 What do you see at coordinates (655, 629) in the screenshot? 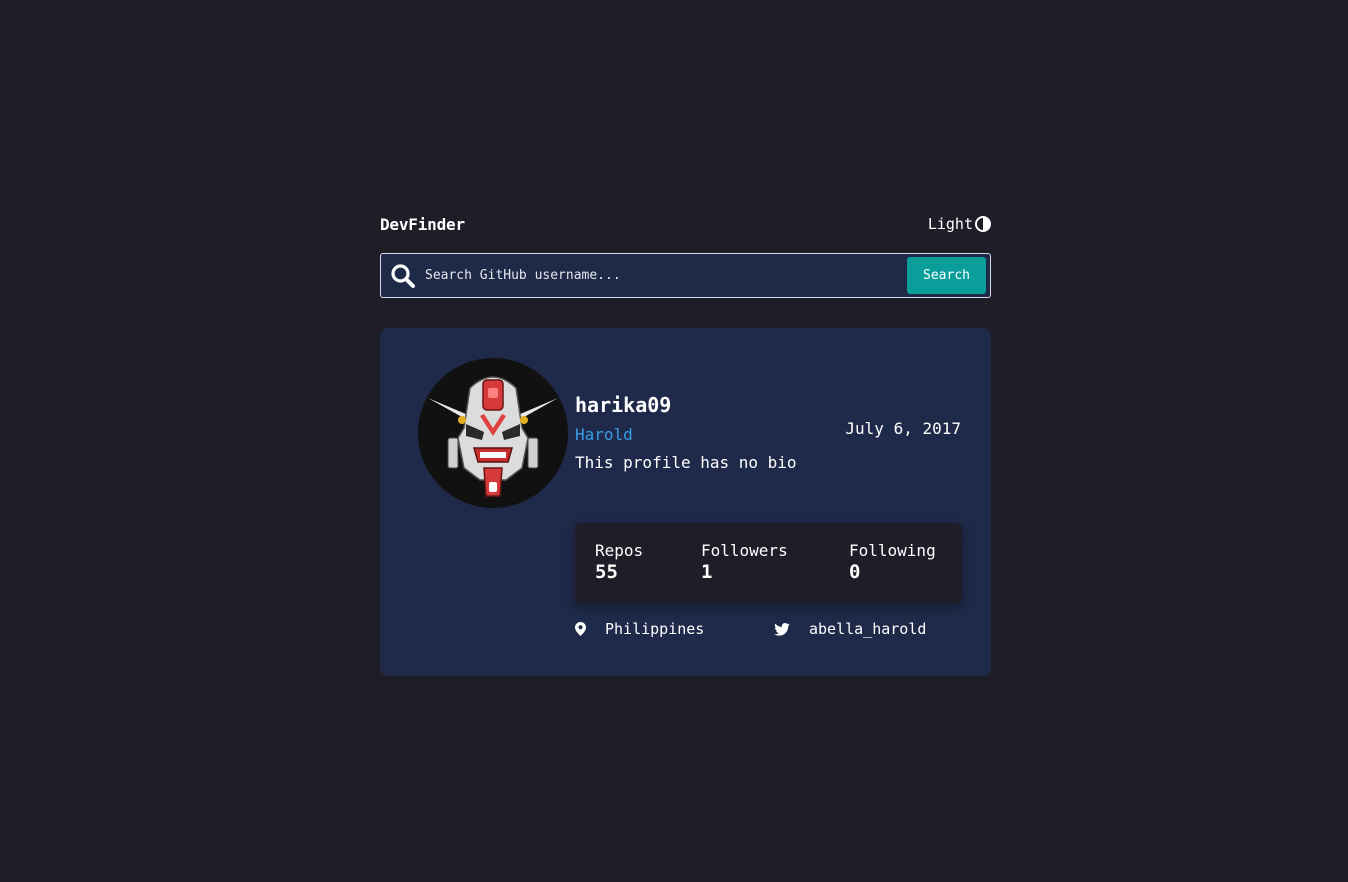
I see `location-text: Philippines` at bounding box center [655, 629].